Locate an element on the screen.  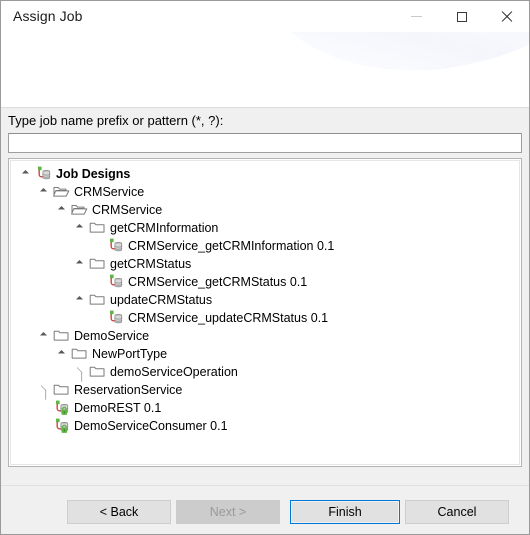
tree-row: CRMService_getCRMInformation 0.1 is located at coordinates (265, 246).